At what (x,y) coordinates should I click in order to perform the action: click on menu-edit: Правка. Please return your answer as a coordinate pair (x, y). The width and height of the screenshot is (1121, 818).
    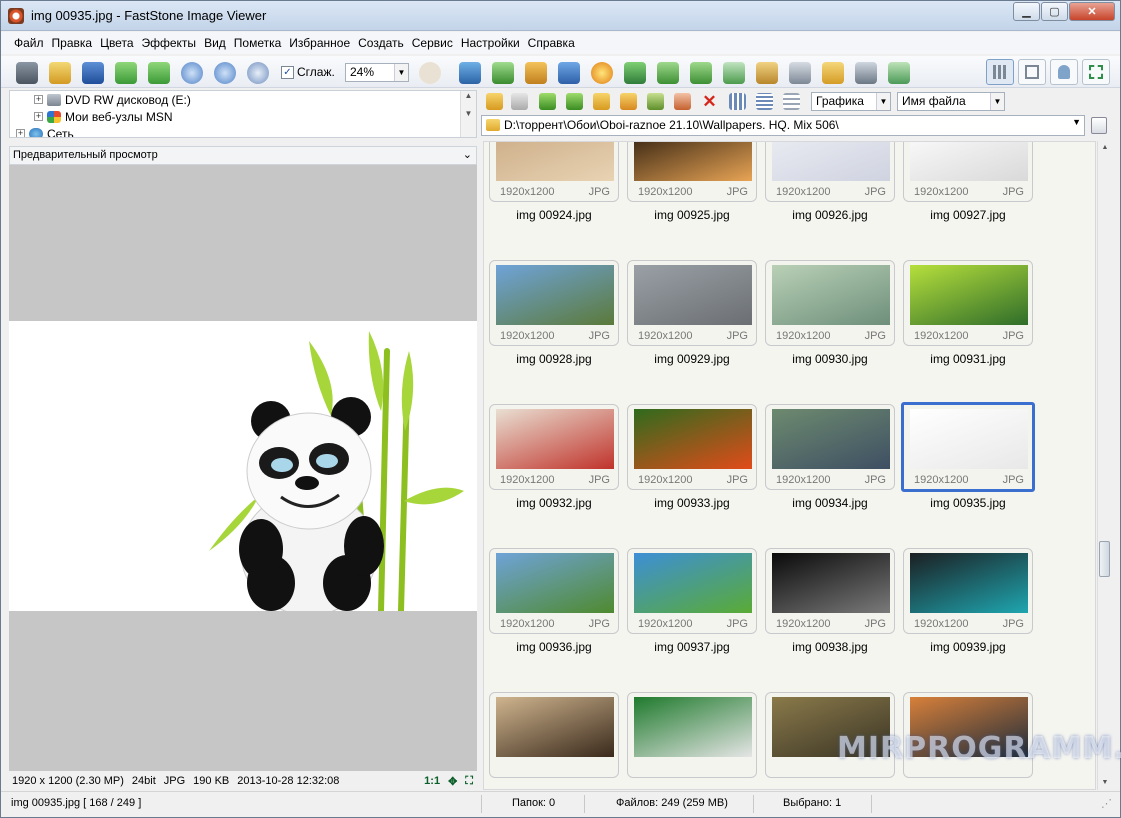
    Looking at the image, I should click on (72, 43).